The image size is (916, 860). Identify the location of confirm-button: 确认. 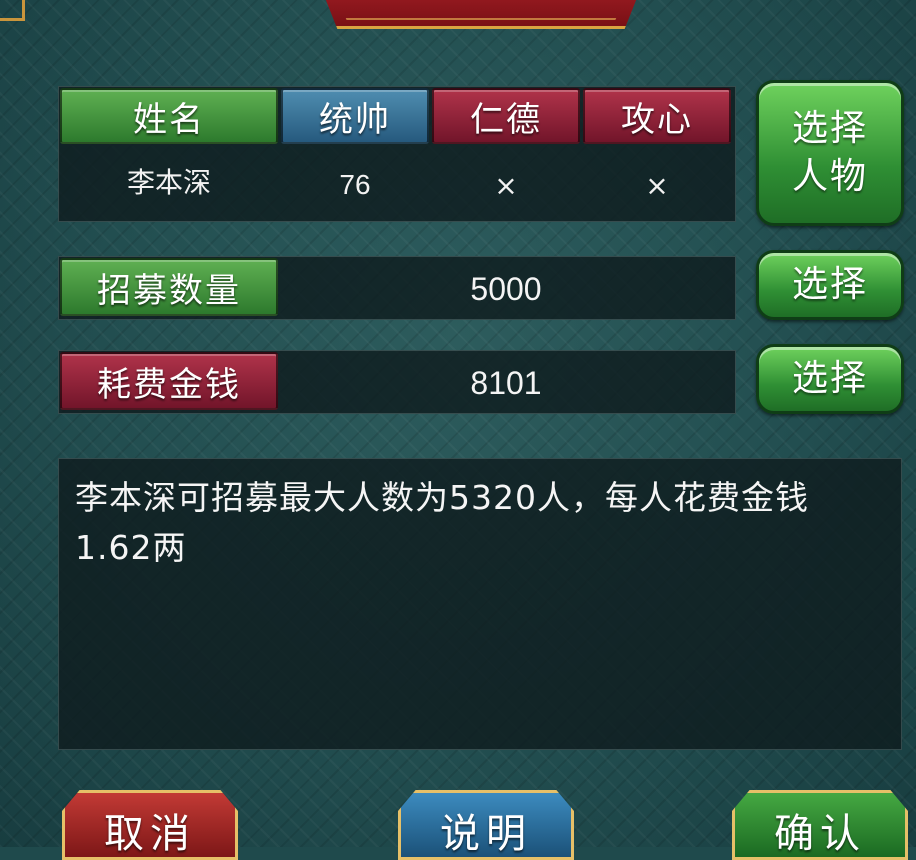
(820, 825).